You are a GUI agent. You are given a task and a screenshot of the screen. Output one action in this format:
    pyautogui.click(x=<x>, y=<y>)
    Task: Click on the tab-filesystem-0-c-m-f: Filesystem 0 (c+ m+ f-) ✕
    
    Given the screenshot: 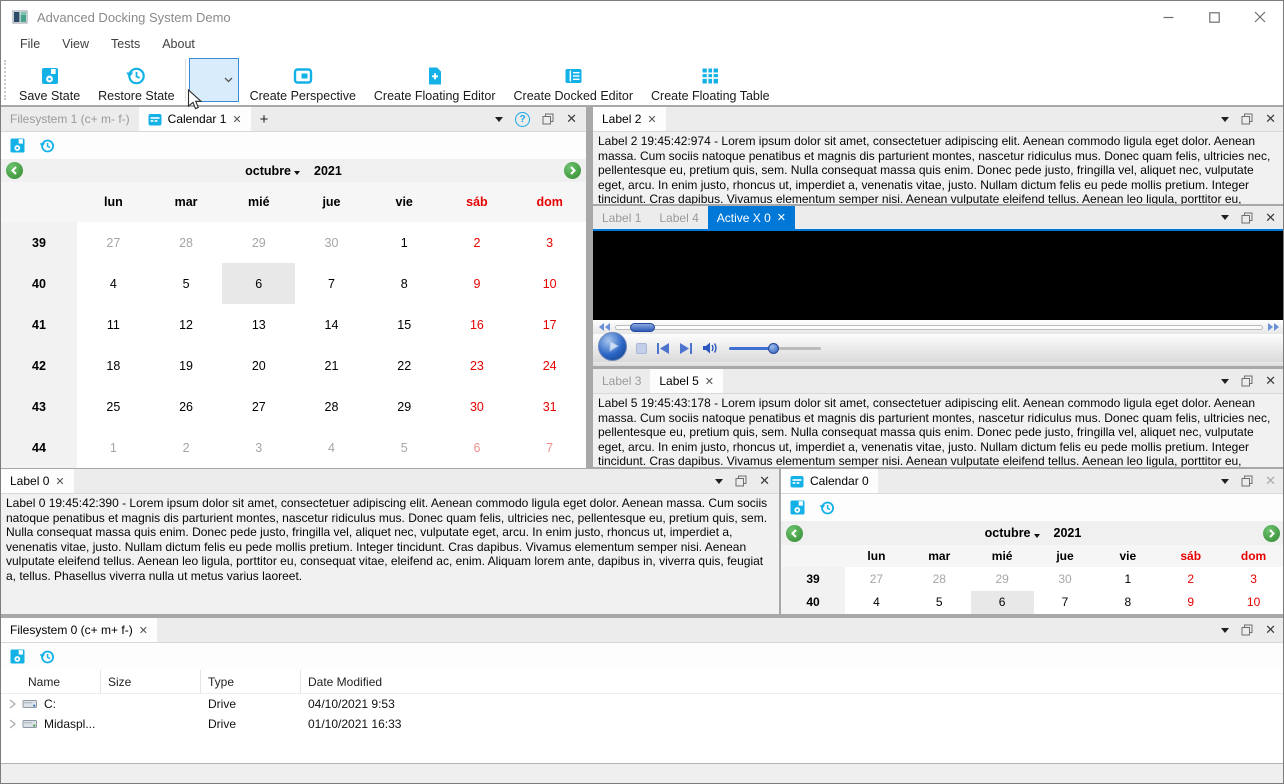 What is the action you would take?
    pyautogui.click(x=79, y=630)
    